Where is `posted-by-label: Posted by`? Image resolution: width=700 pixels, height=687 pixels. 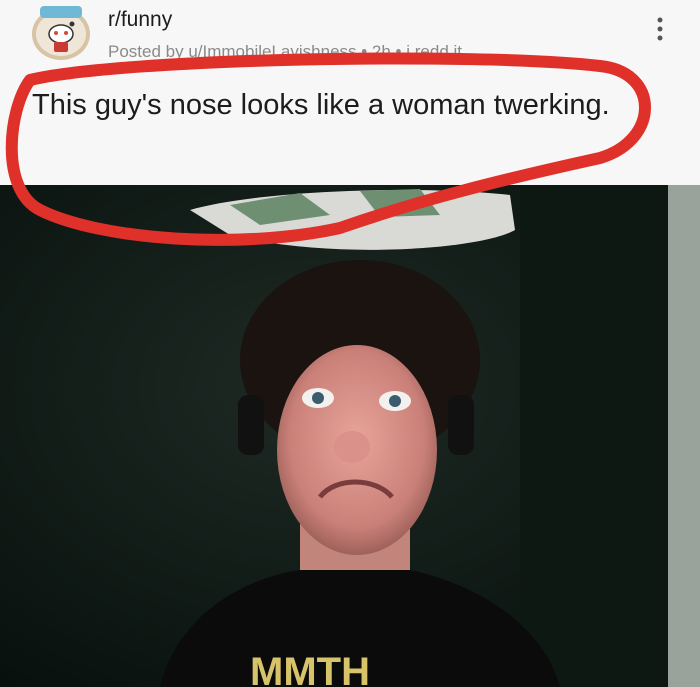 posted-by-label: Posted by is located at coordinates (148, 51).